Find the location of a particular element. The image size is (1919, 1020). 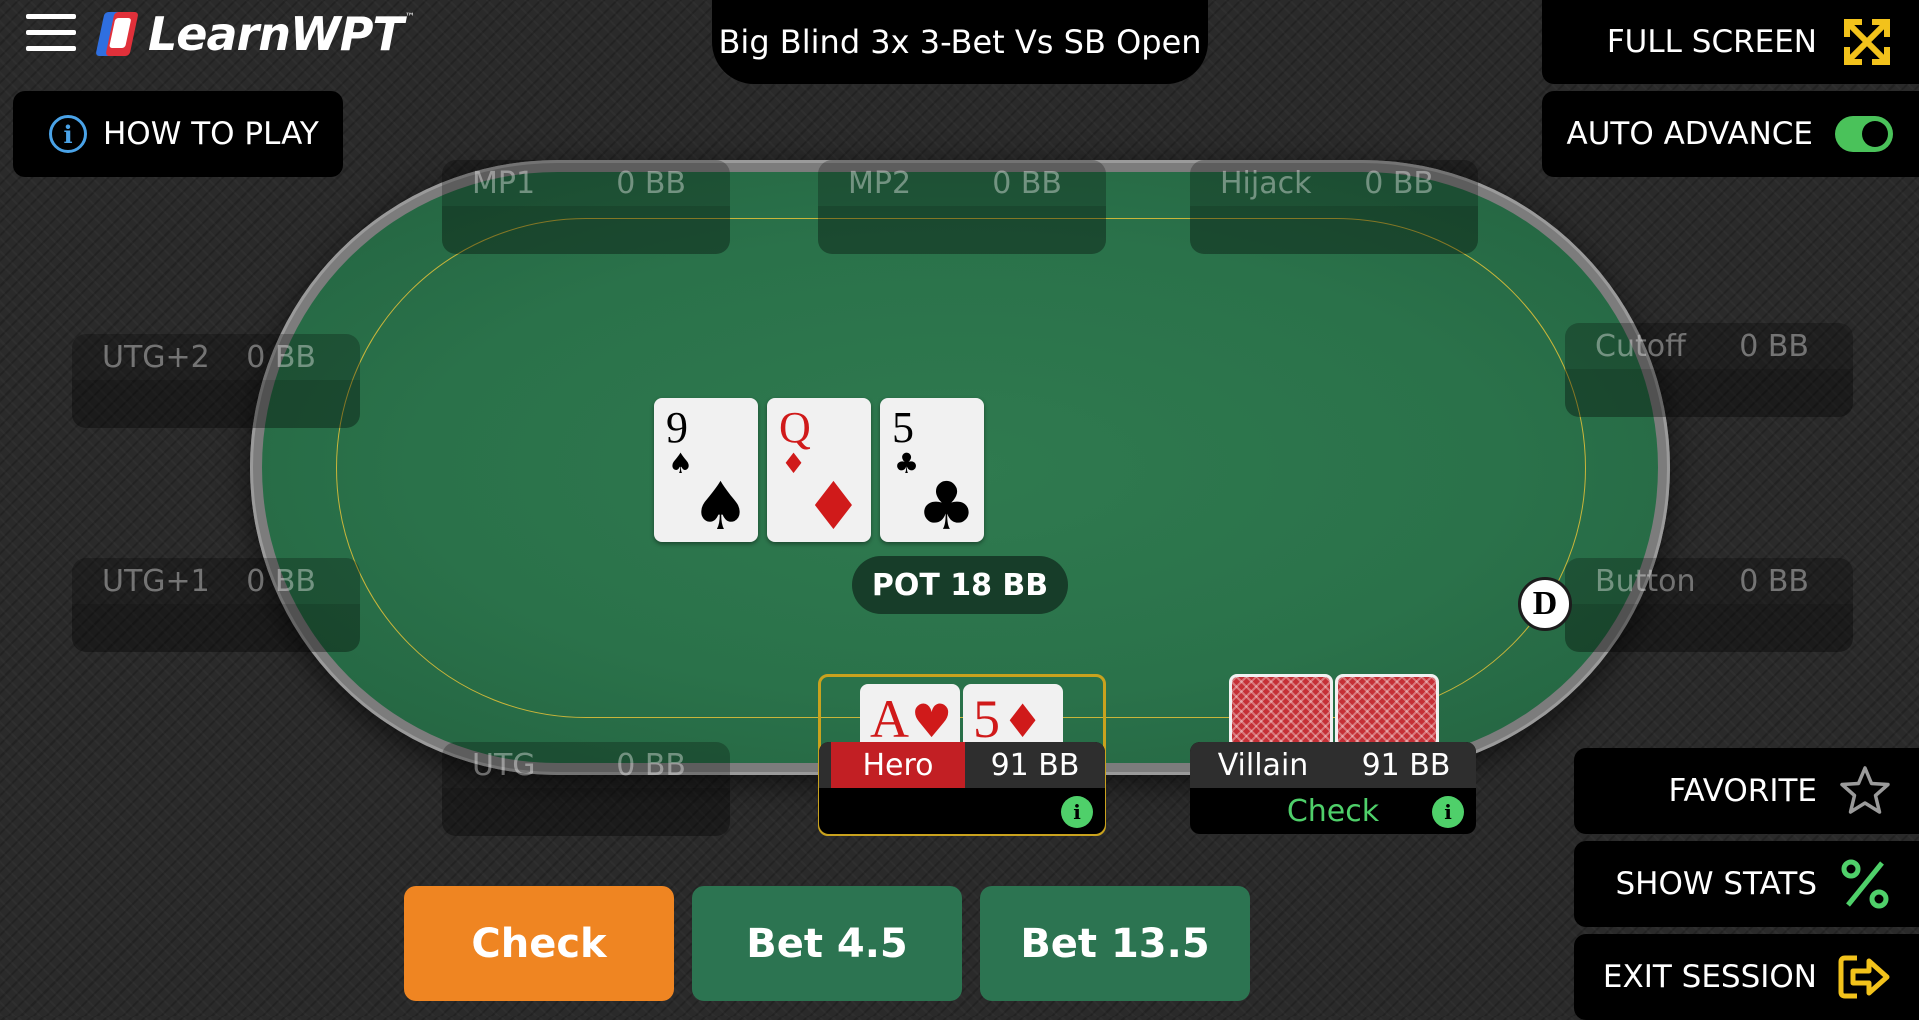

menu-icon is located at coordinates (51, 32).